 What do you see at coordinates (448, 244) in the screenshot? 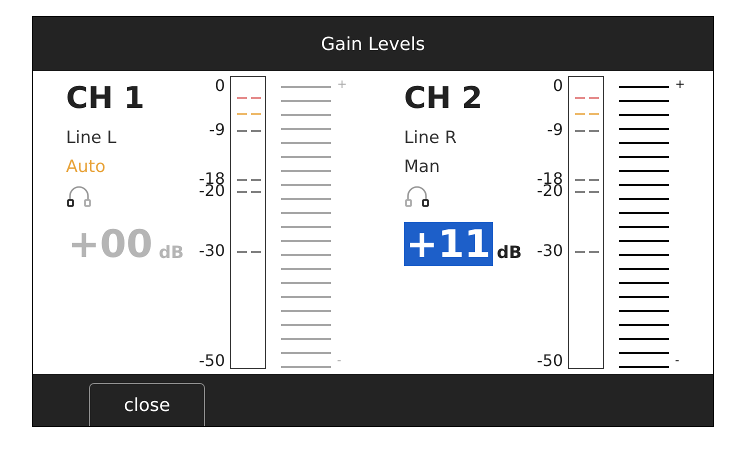
I see `gain-value: +11` at bounding box center [448, 244].